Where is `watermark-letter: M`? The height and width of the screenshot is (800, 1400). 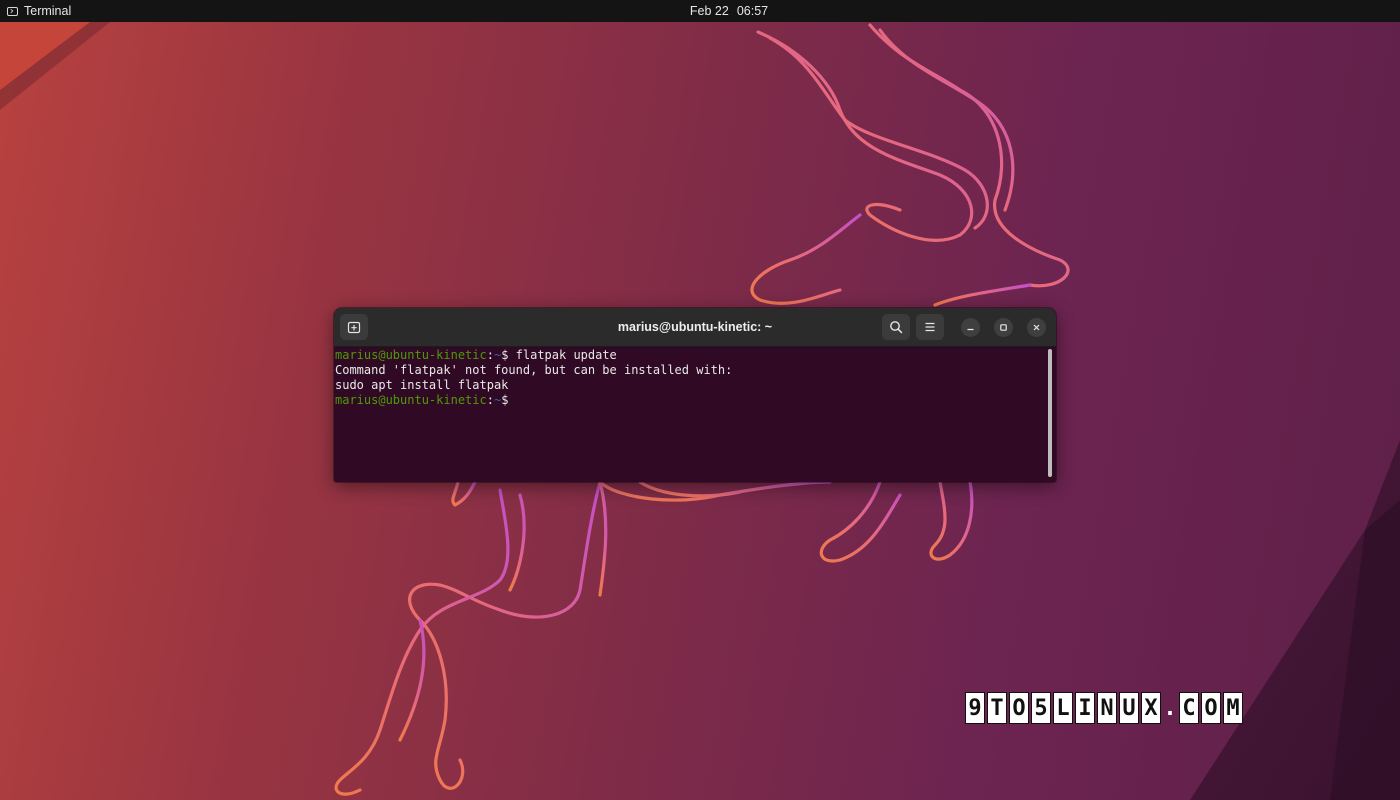 watermark-letter: M is located at coordinates (1233, 708).